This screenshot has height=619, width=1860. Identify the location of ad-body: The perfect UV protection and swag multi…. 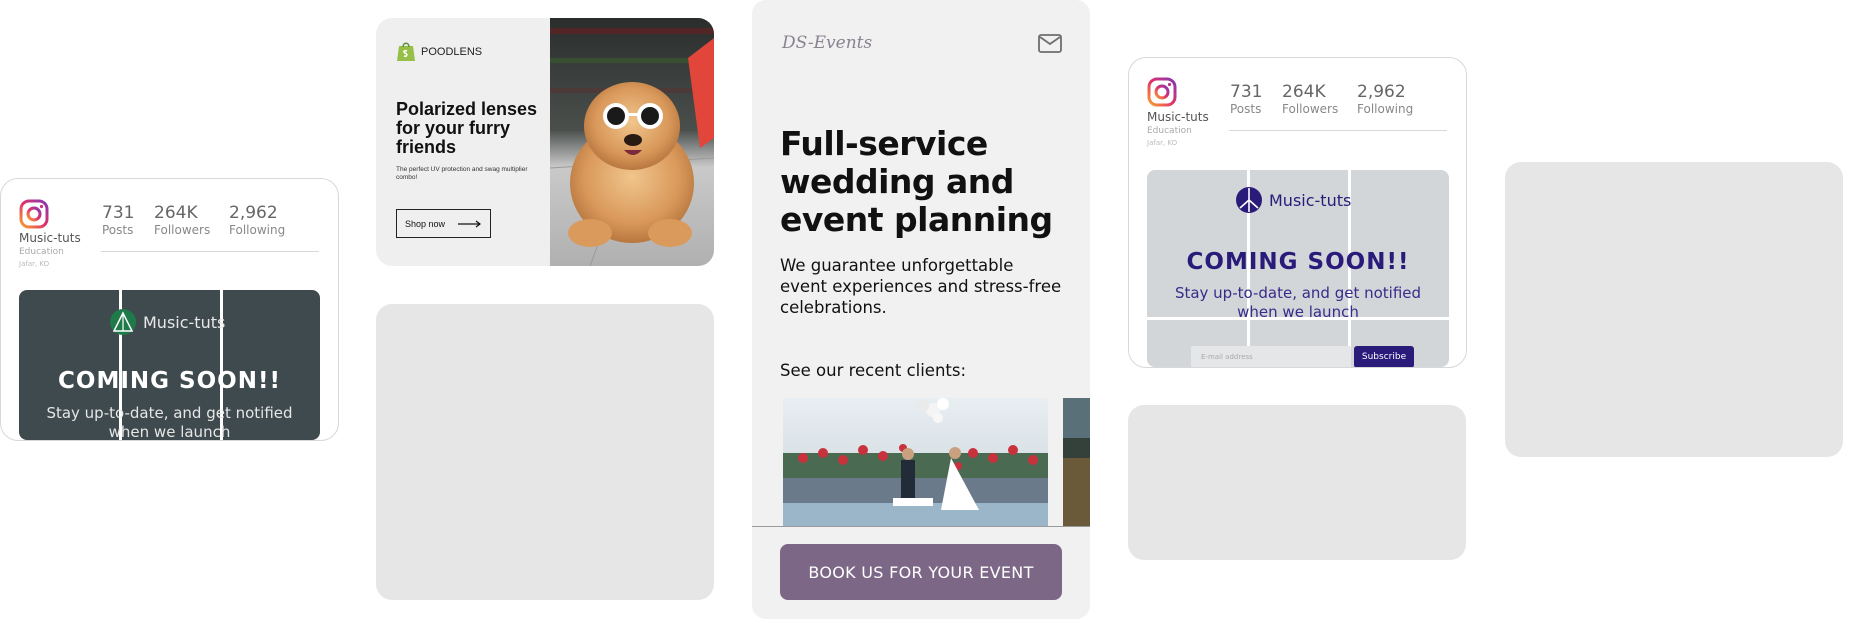
(462, 173).